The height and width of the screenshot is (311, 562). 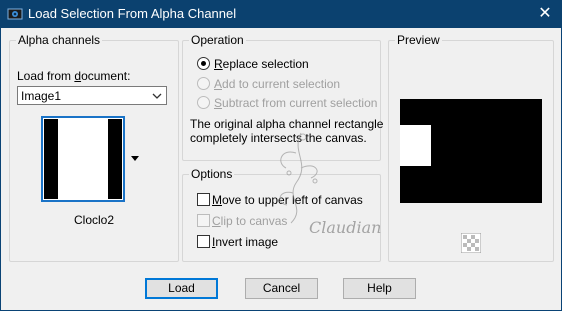 I want to click on document-select-value: Image1, so click(x=41, y=96).